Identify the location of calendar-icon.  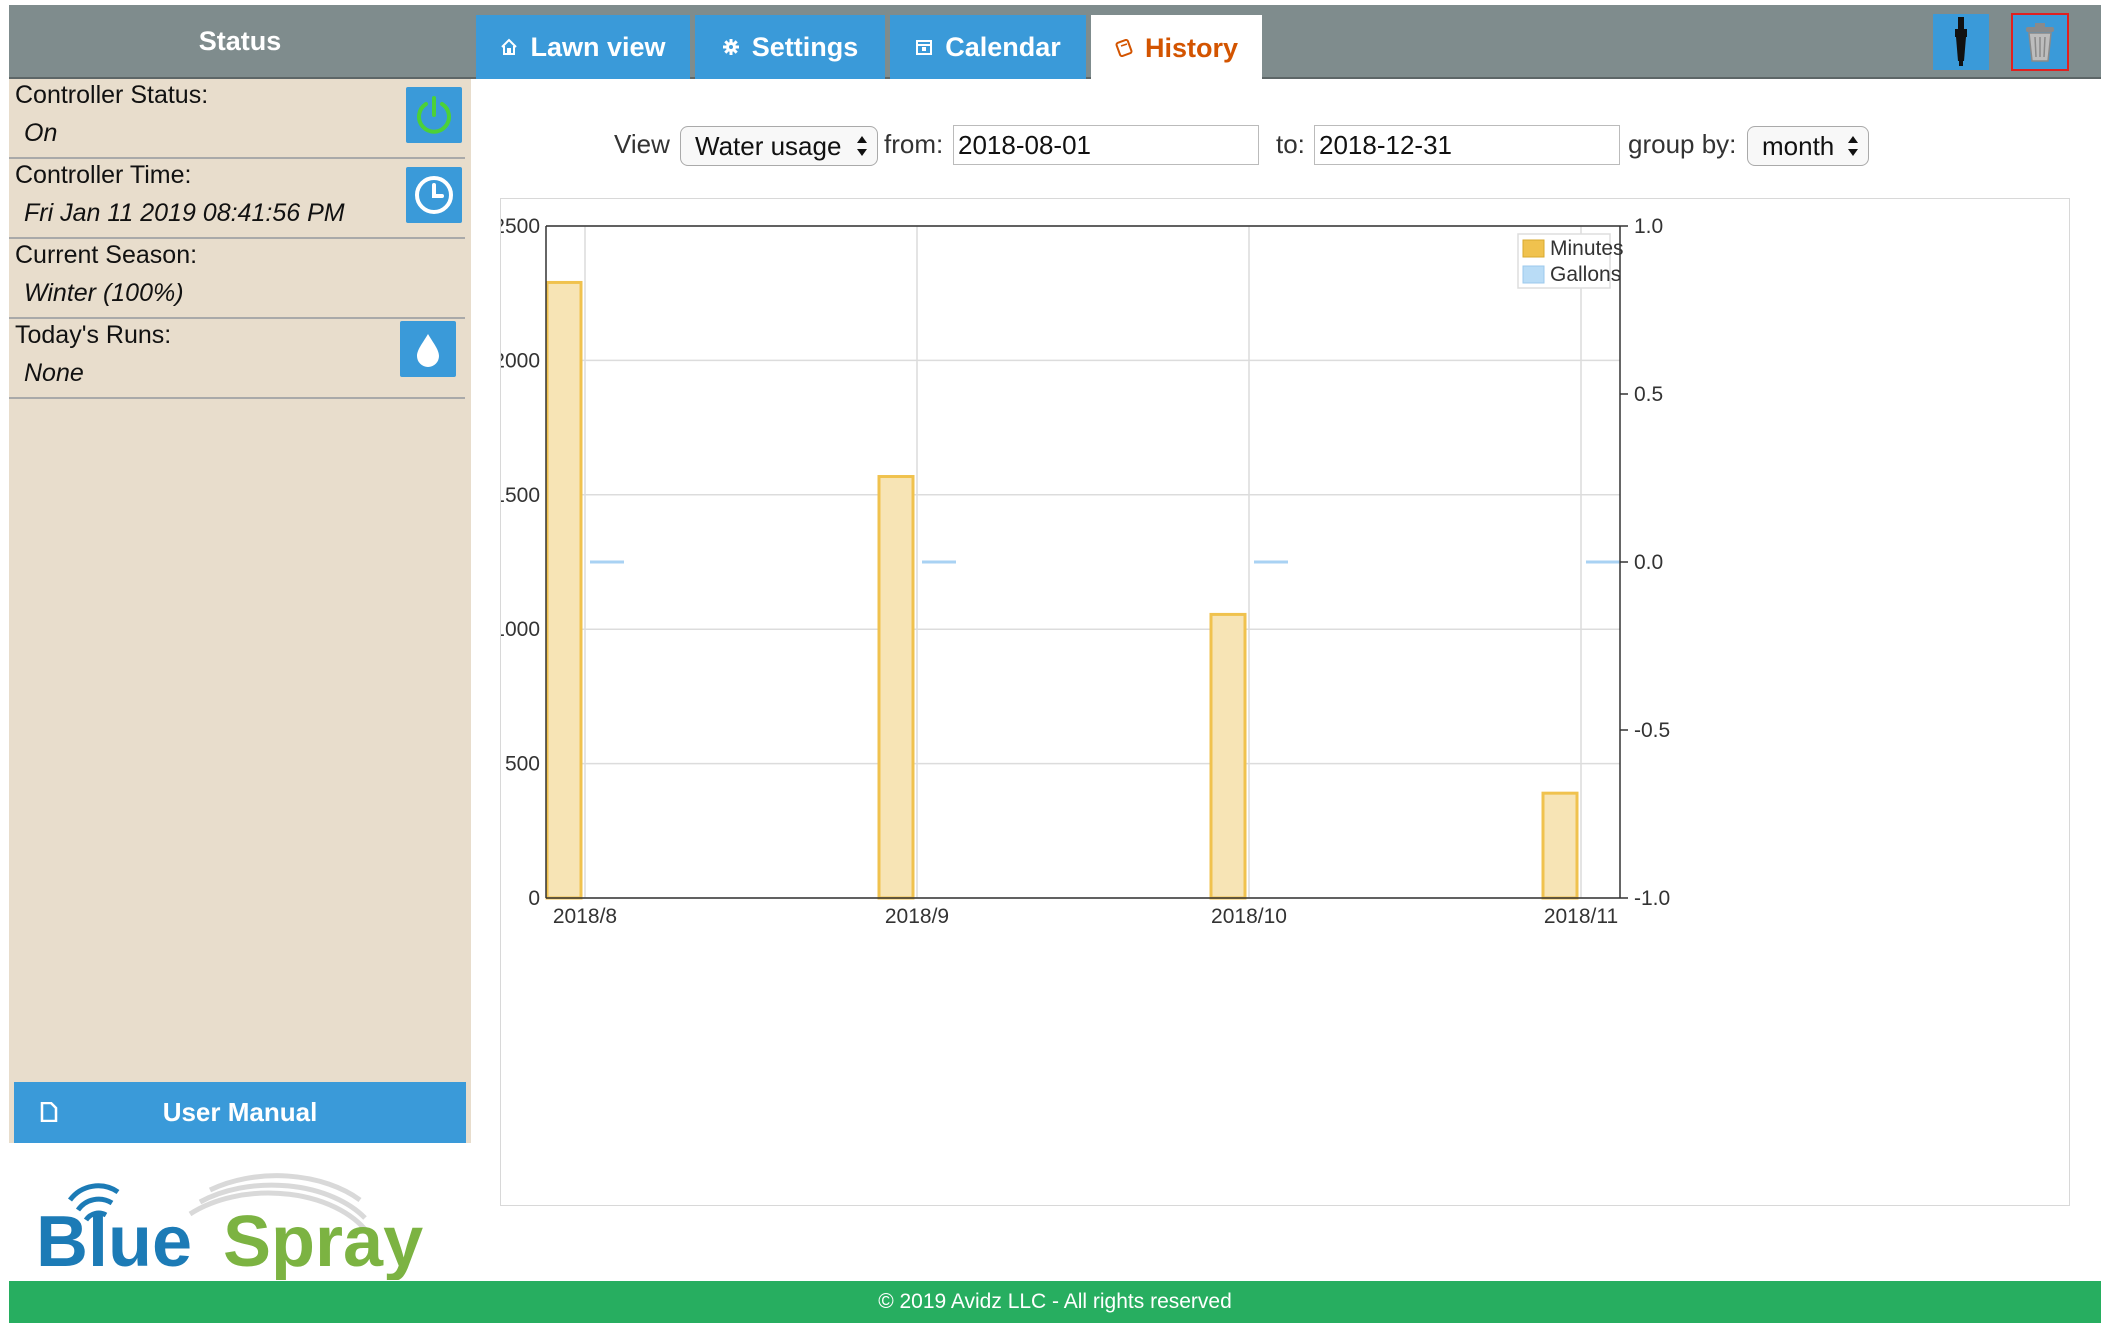
(924, 47).